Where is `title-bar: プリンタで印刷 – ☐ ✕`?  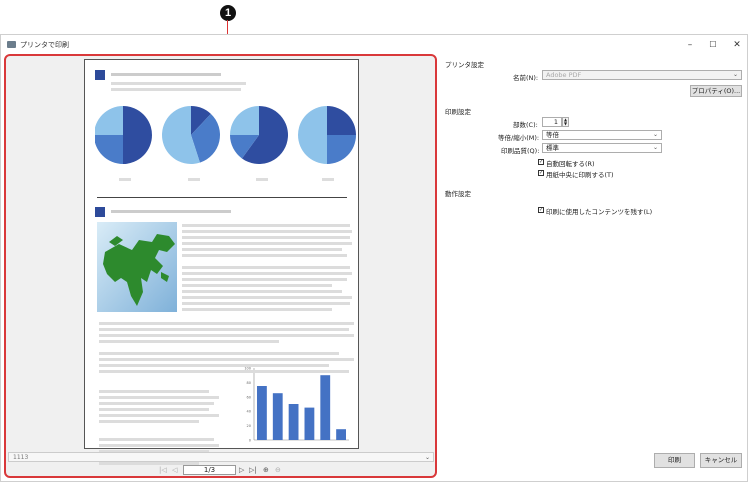 title-bar: プリンタで印刷 – ☐ ✕ is located at coordinates (374, 45).